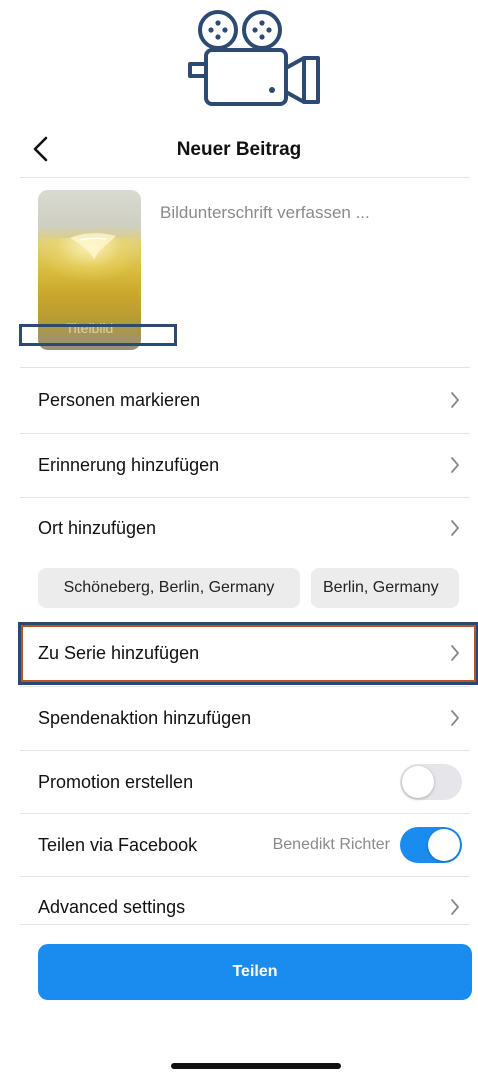 Image resolution: width=478 pixels, height=1078 pixels. Describe the element at coordinates (245, 907) in the screenshot. I see `advanced-settings-row: Advanced settings` at that location.